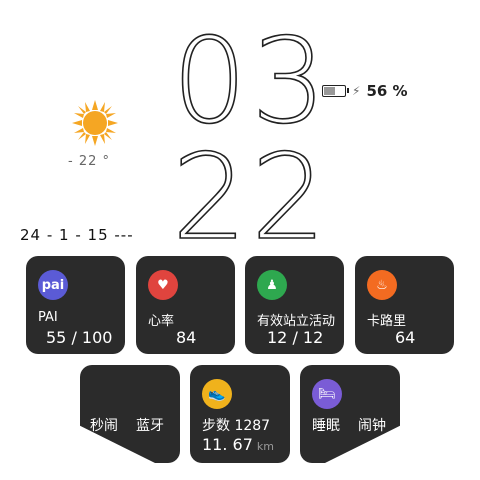  What do you see at coordinates (265, 446) in the screenshot?
I see `distance-unit: km` at bounding box center [265, 446].